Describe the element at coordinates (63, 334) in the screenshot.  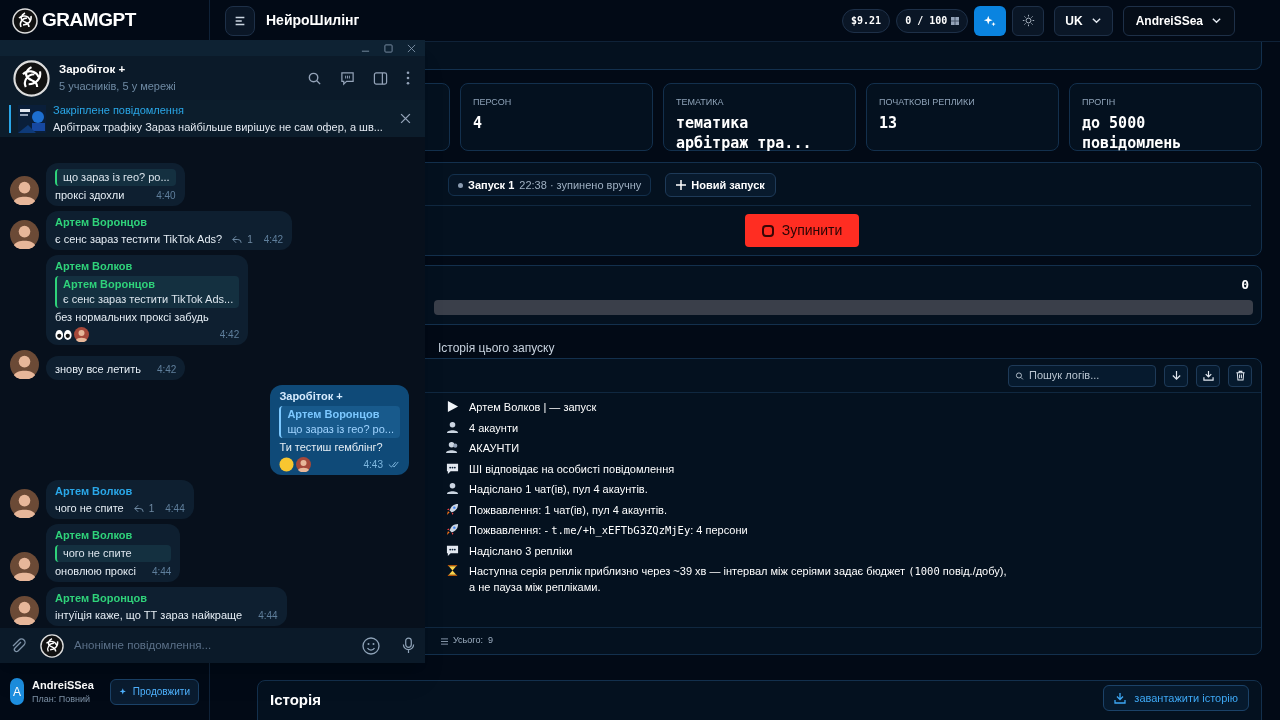
I see `eyes-icon` at that location.